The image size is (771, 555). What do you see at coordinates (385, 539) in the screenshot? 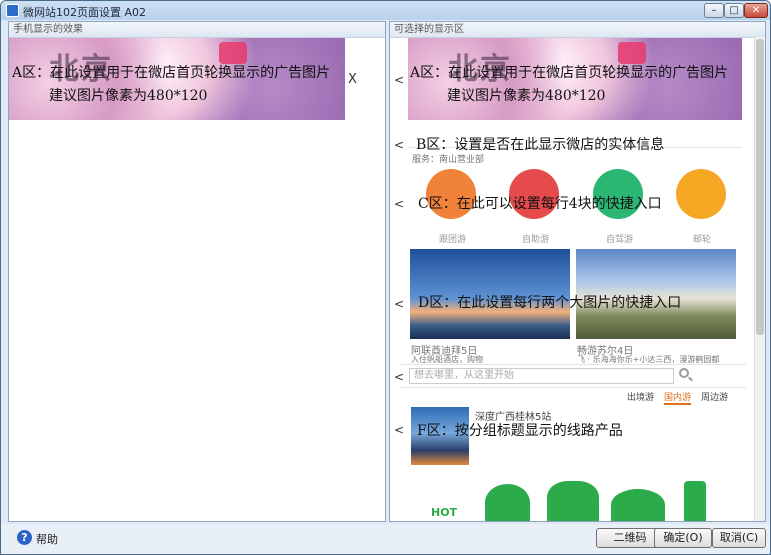
I see `bottom-bar: ? 帮助 二维码 确定(O) 取消(C)` at bounding box center [385, 539].